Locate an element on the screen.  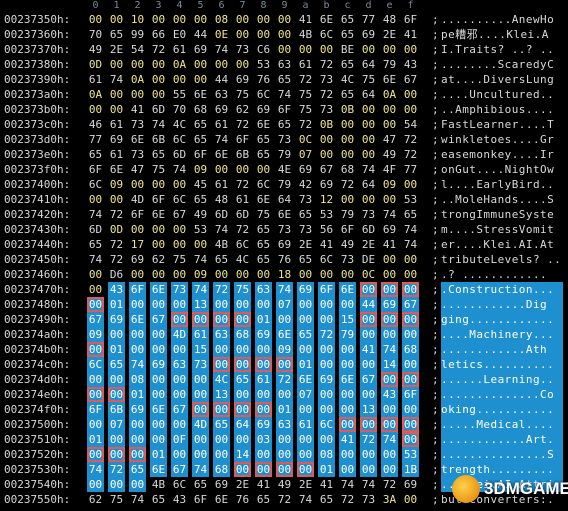
hex-byte: 48 is located at coordinates (221, 199).